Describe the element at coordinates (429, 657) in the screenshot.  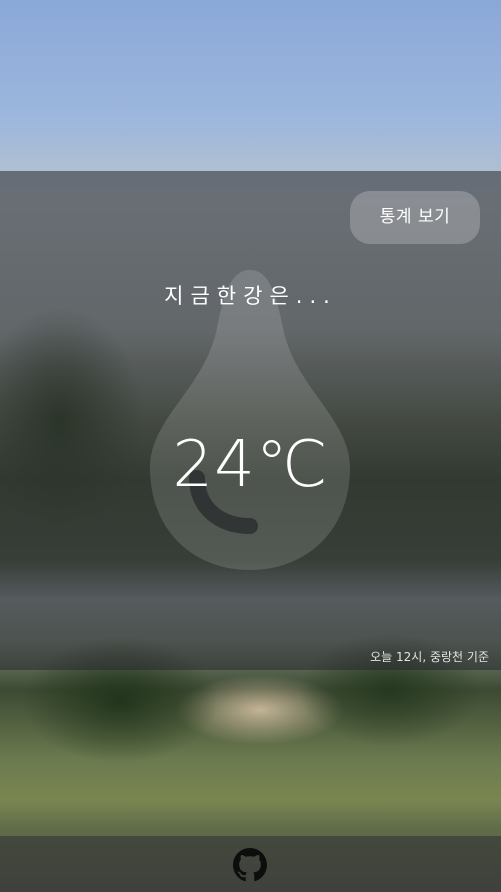
I see `measurement-reference: 오늘 12시, 중랑천 기준` at that location.